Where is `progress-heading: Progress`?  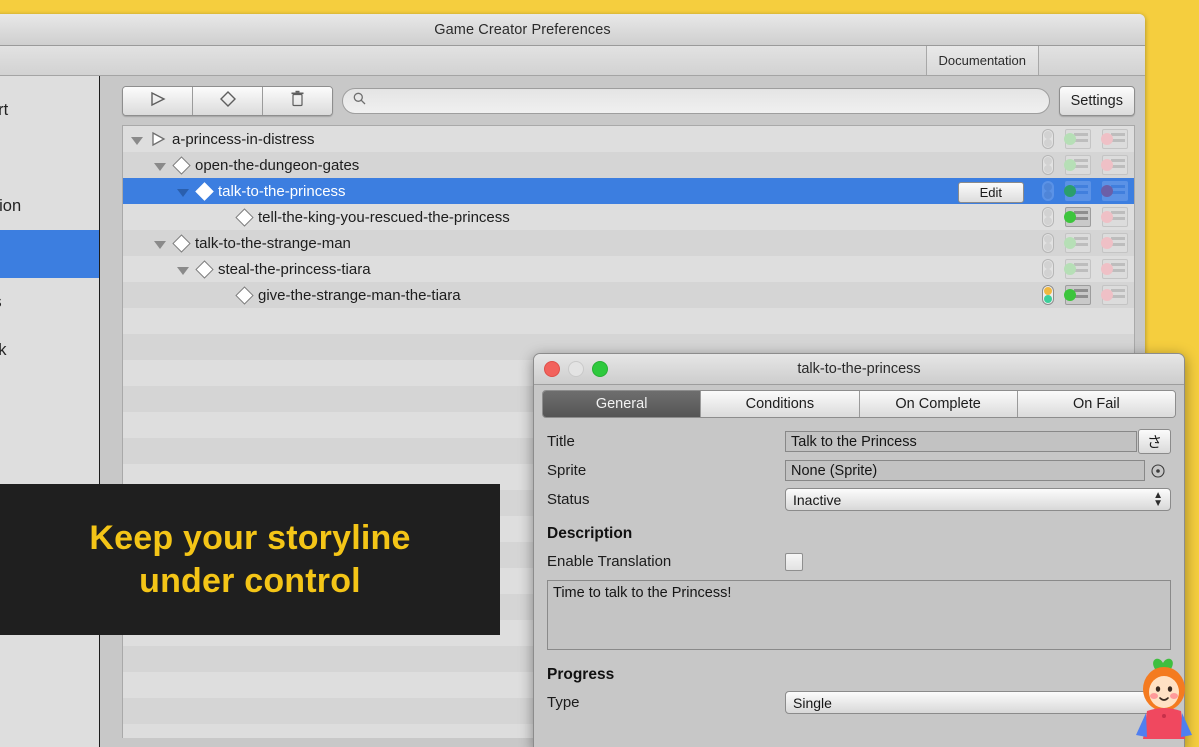
progress-heading: Progress is located at coordinates (581, 674).